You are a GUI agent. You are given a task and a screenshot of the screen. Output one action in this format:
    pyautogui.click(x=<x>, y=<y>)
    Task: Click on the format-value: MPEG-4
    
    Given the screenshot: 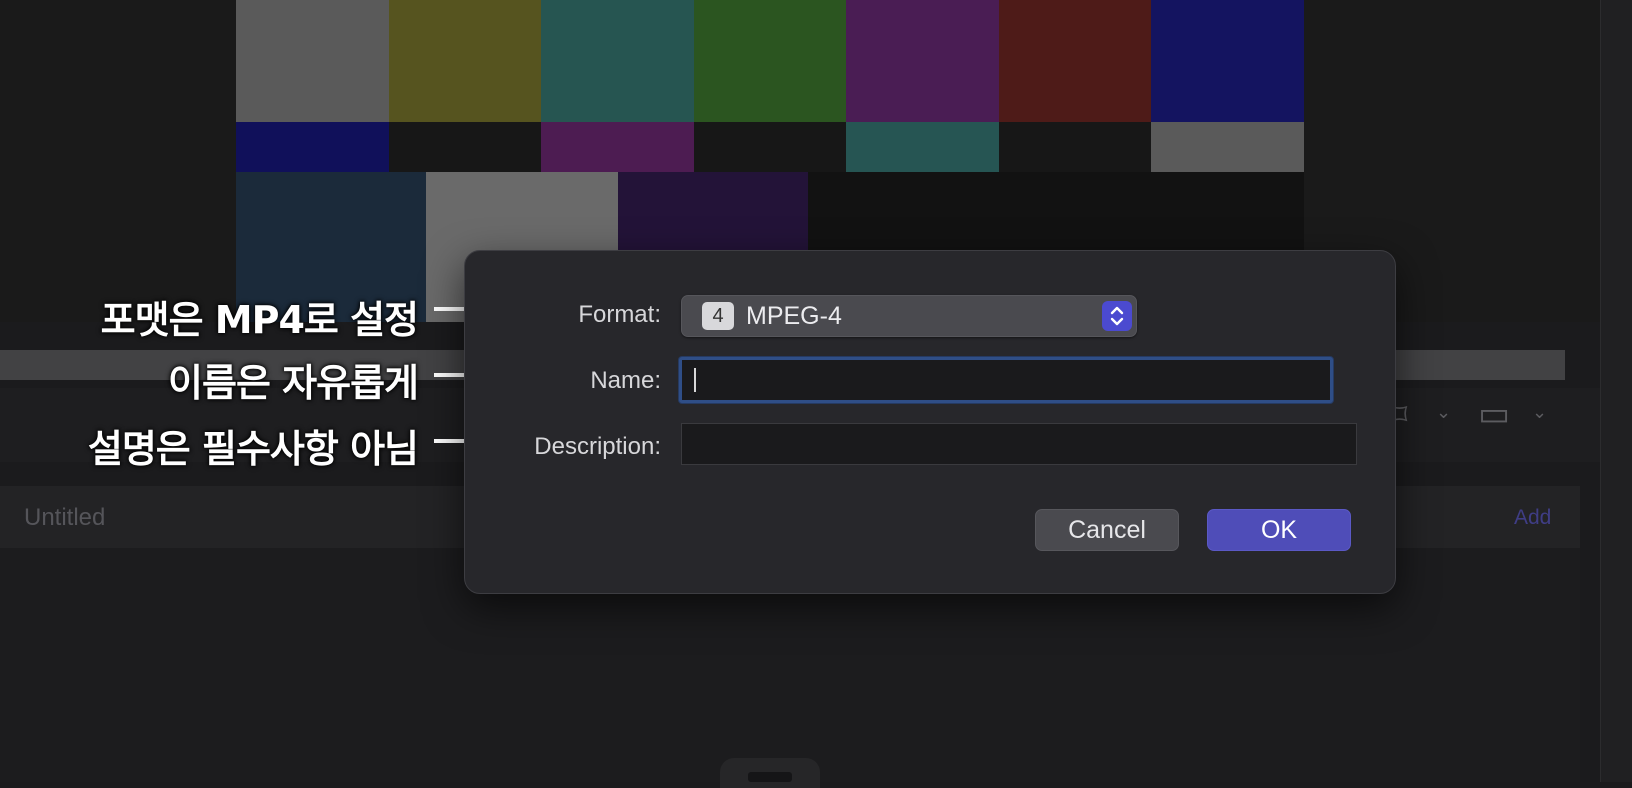 What is the action you would take?
    pyautogui.click(x=794, y=316)
    